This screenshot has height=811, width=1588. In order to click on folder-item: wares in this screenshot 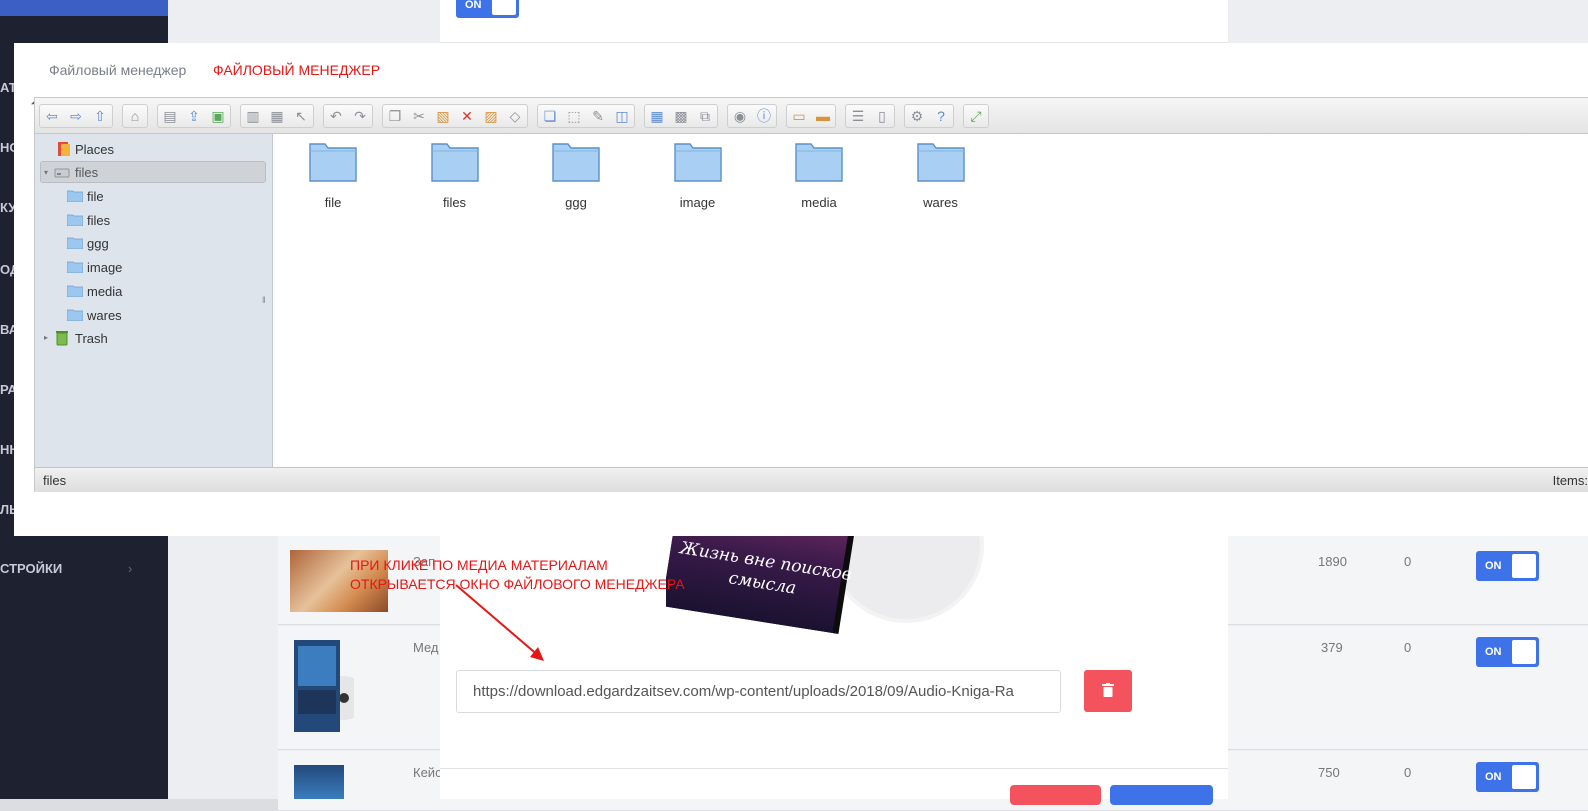, I will do `click(941, 175)`.